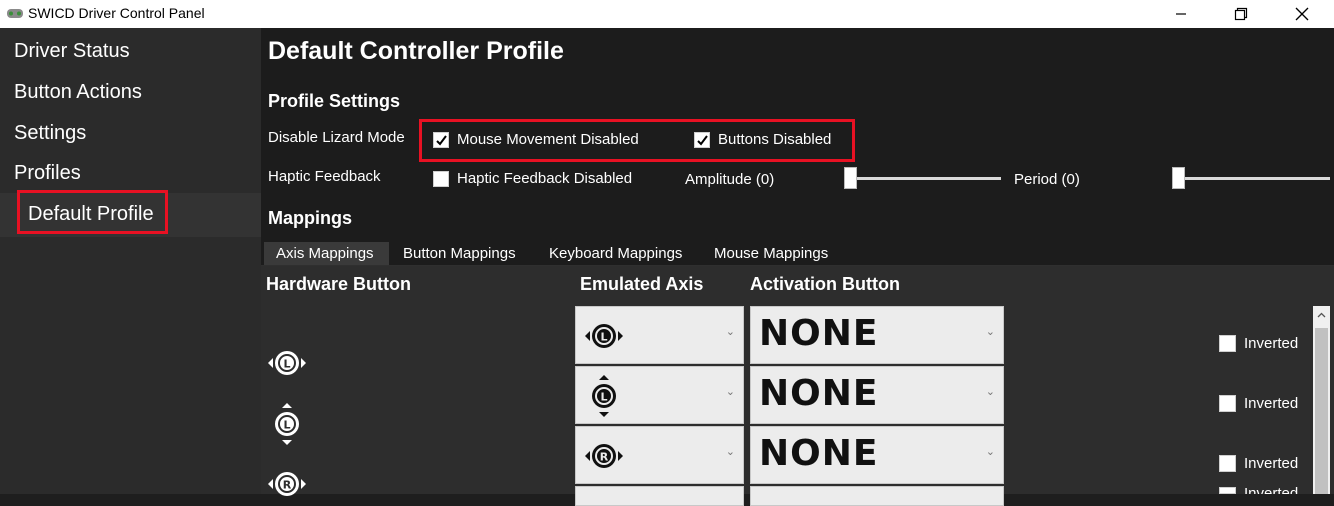  Describe the element at coordinates (339, 284) in the screenshot. I see `column-header-hardware: Hardware Button` at that location.